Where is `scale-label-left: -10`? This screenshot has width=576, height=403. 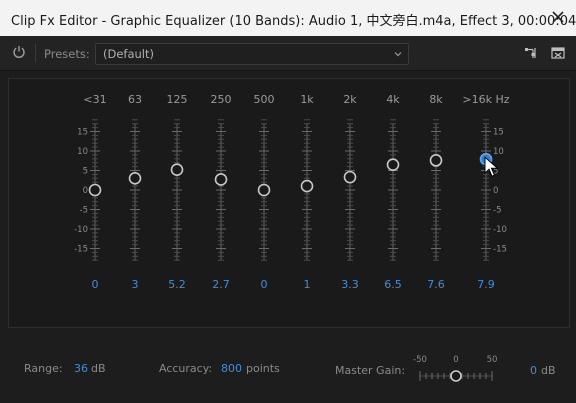
scale-label-left: -10 is located at coordinates (81, 230).